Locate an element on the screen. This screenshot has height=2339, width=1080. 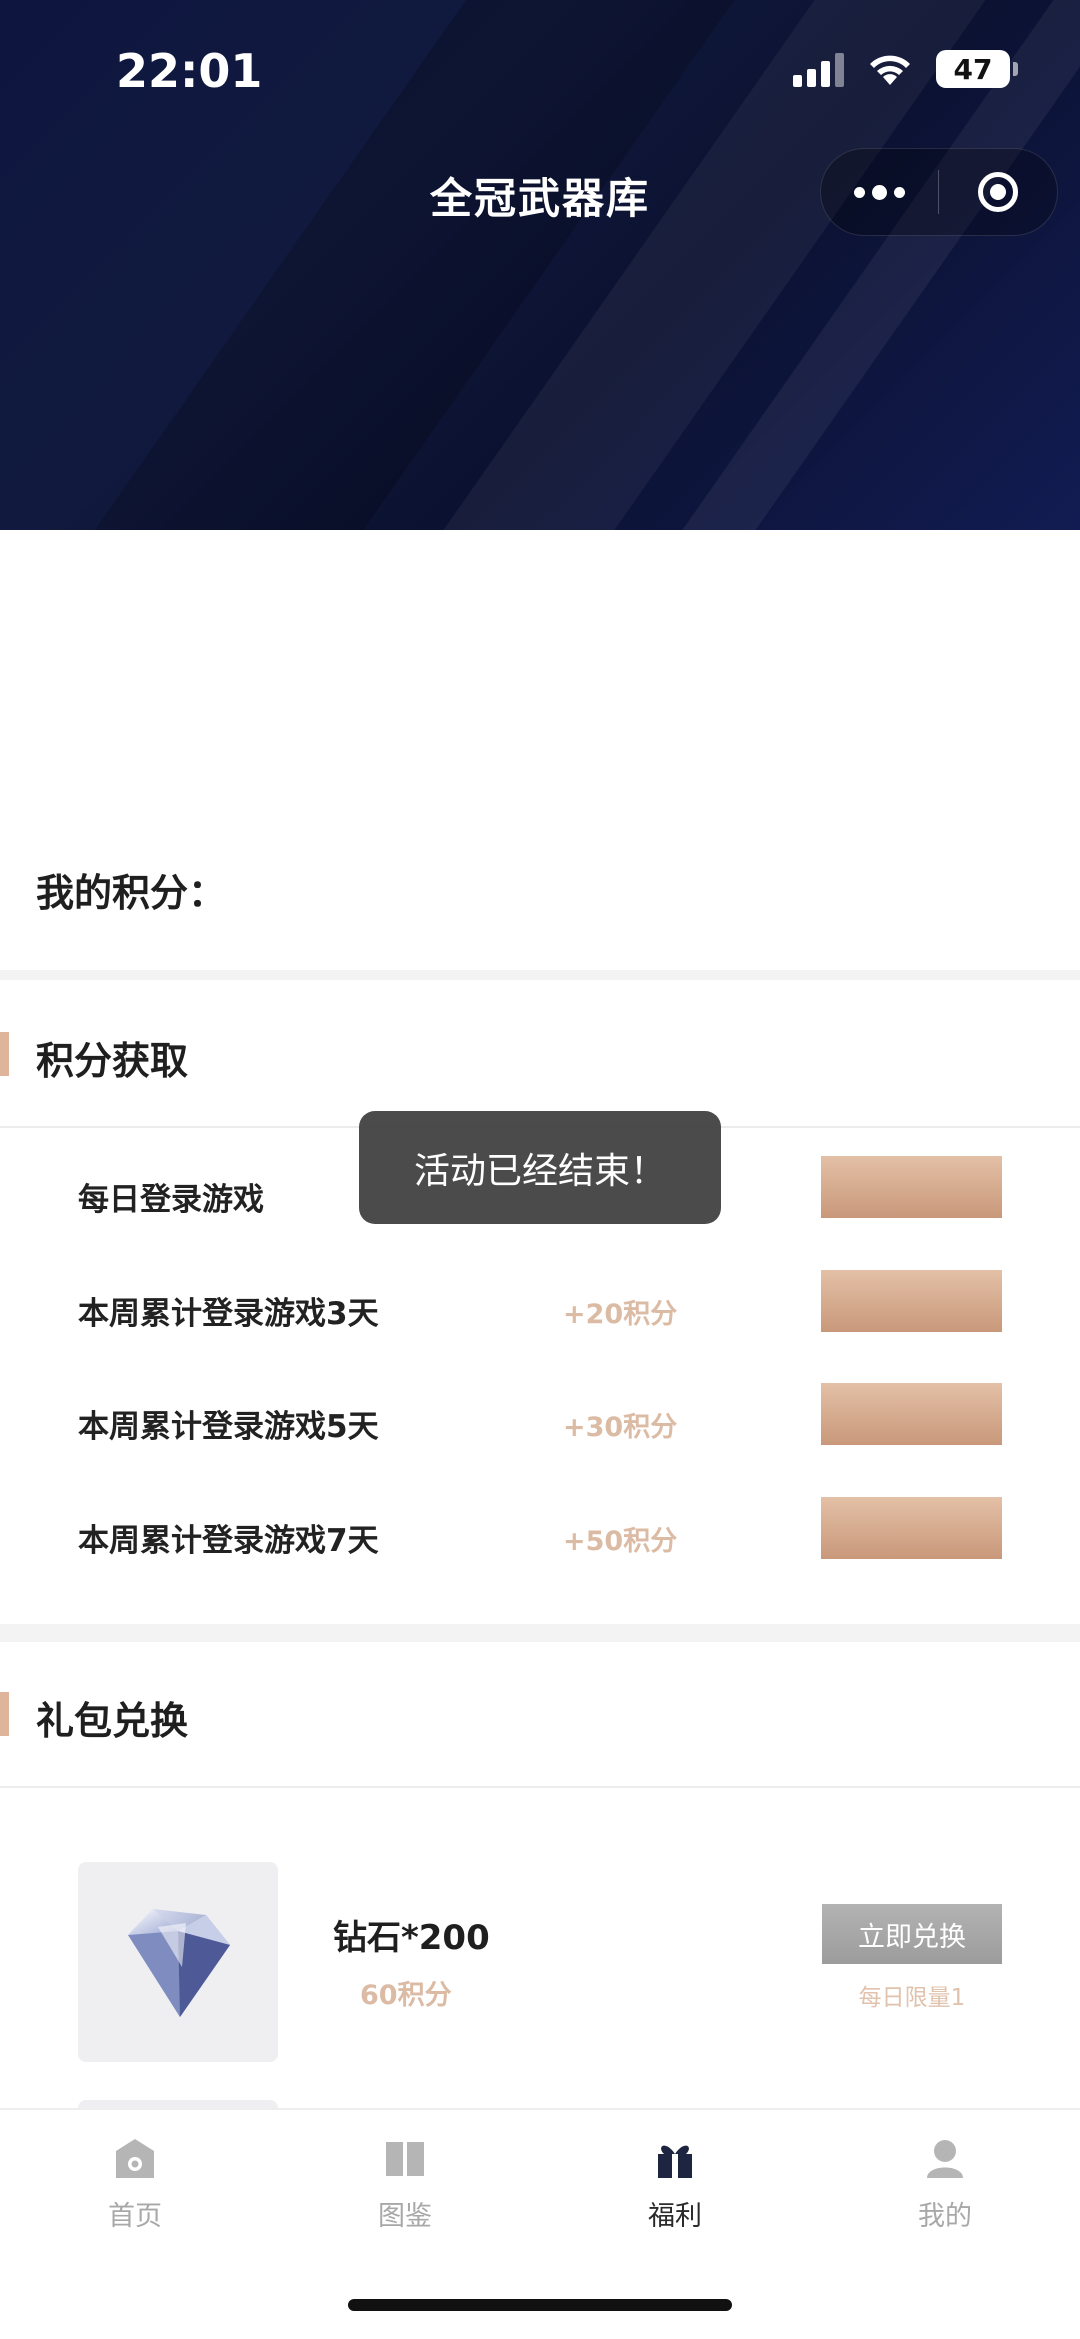
diamond-icon is located at coordinates (179, 1963).